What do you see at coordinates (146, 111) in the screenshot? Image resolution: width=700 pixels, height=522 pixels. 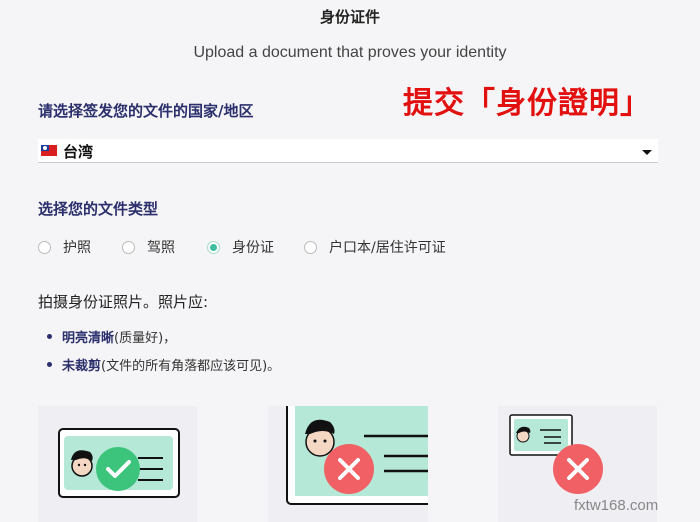 I see `country-label: 请选择签发您的文件的国家/地区` at bounding box center [146, 111].